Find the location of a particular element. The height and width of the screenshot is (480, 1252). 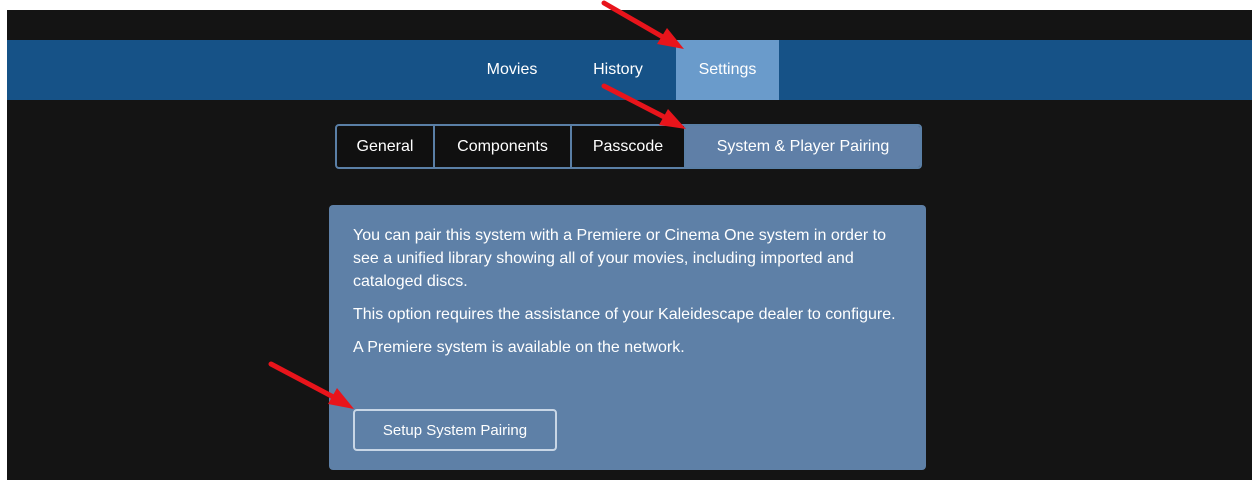

nav-tab-history: History is located at coordinates (618, 70).